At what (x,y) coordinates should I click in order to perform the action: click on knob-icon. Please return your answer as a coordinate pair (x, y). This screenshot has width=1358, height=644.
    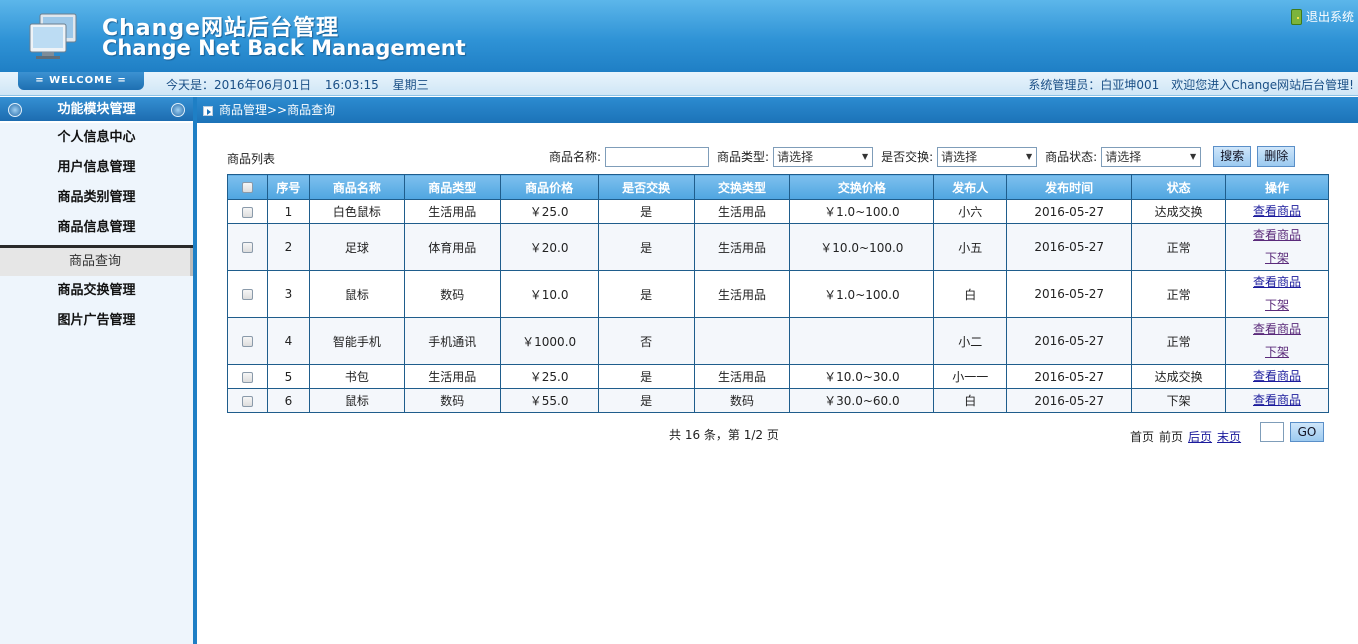
    Looking at the image, I should click on (15, 110).